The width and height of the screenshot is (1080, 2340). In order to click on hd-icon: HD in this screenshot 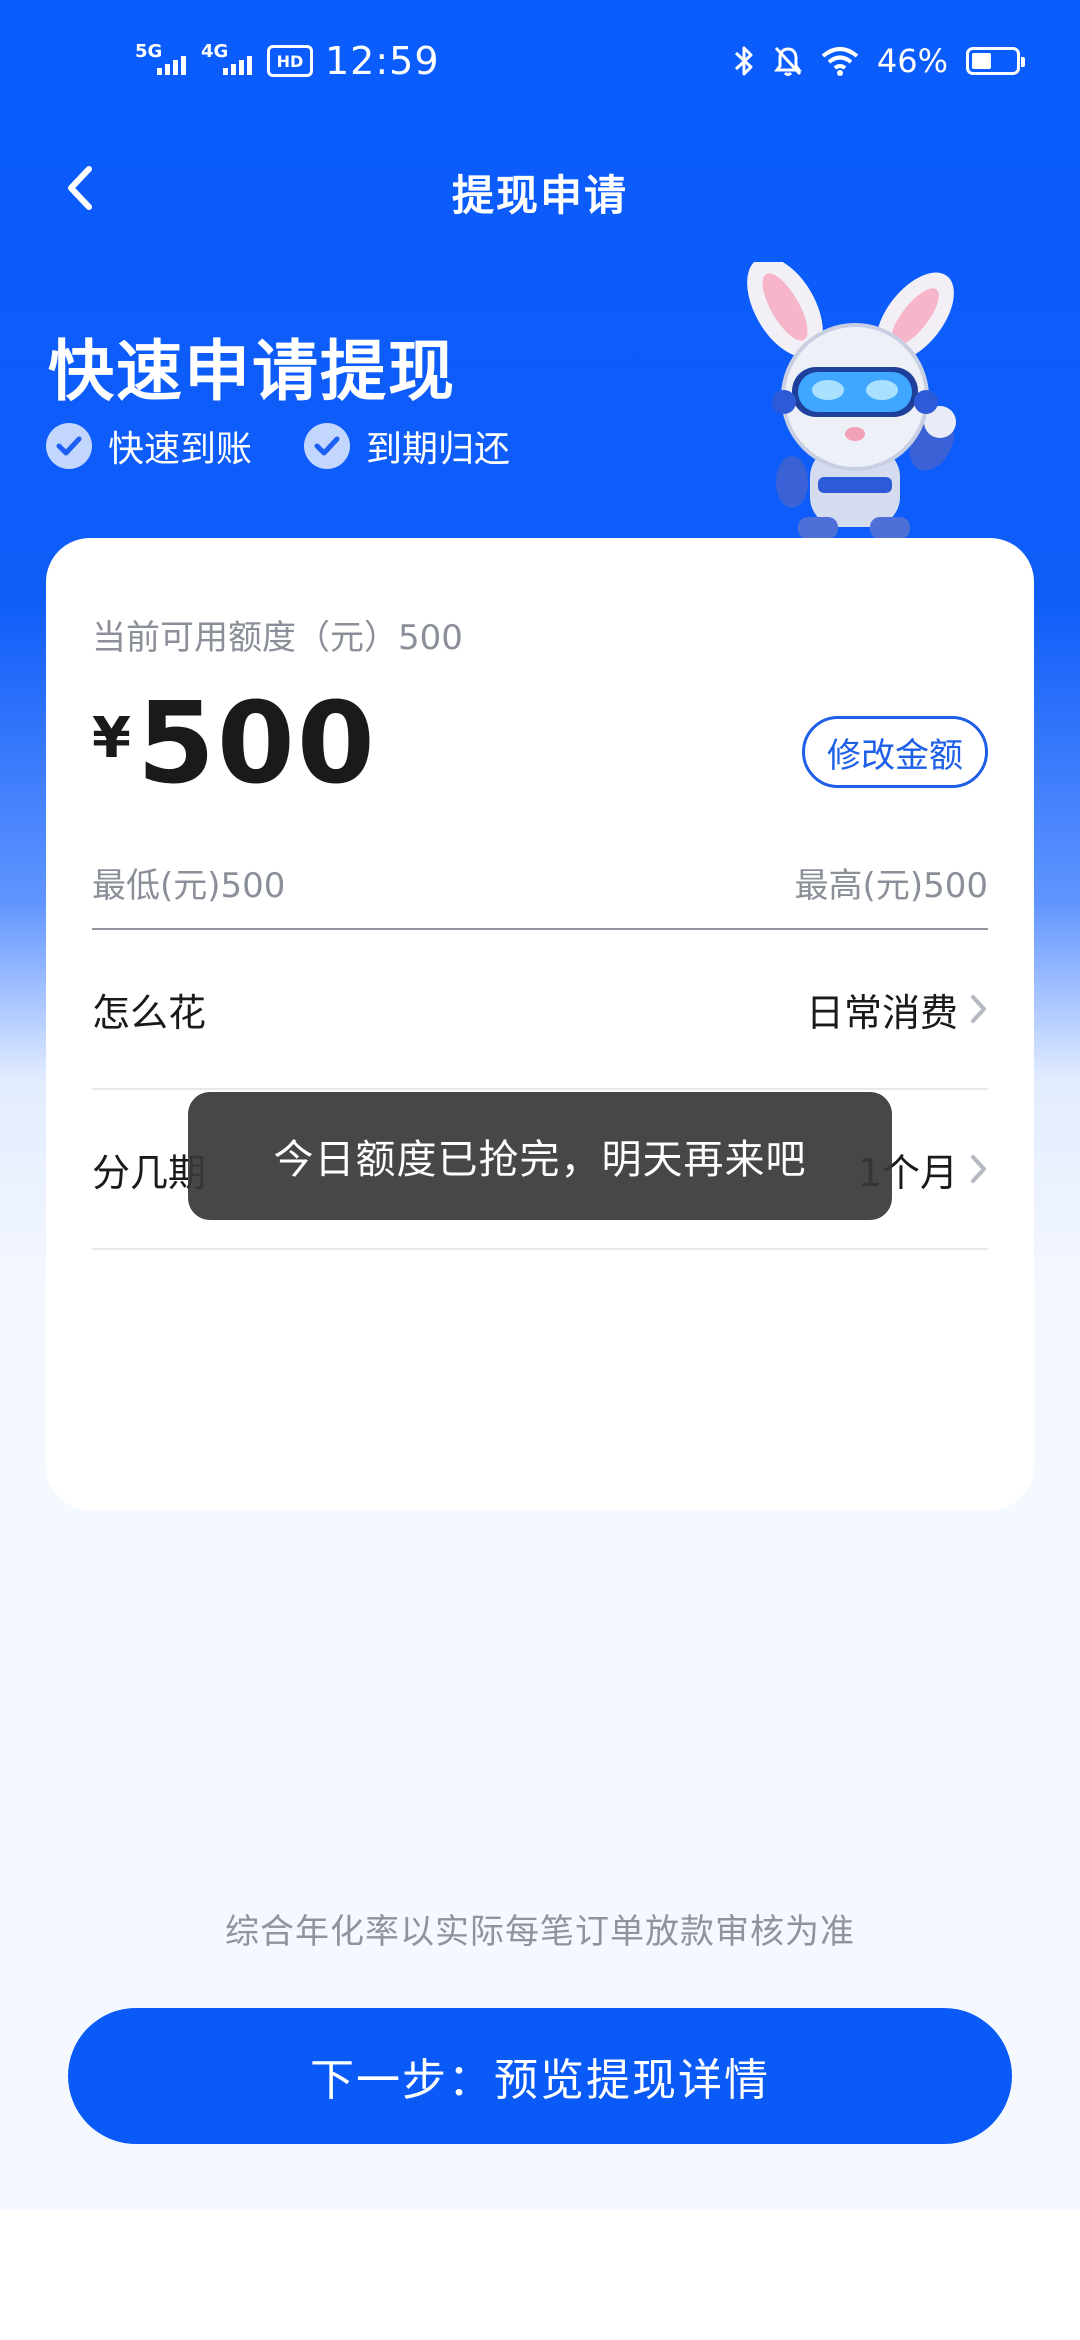, I will do `click(290, 61)`.